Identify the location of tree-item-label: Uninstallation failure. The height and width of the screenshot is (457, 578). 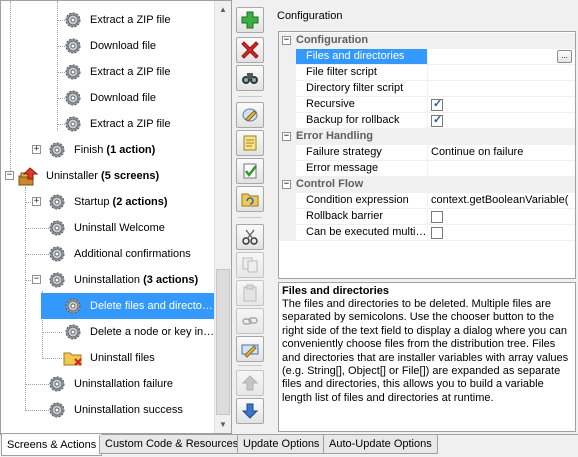
(124, 383).